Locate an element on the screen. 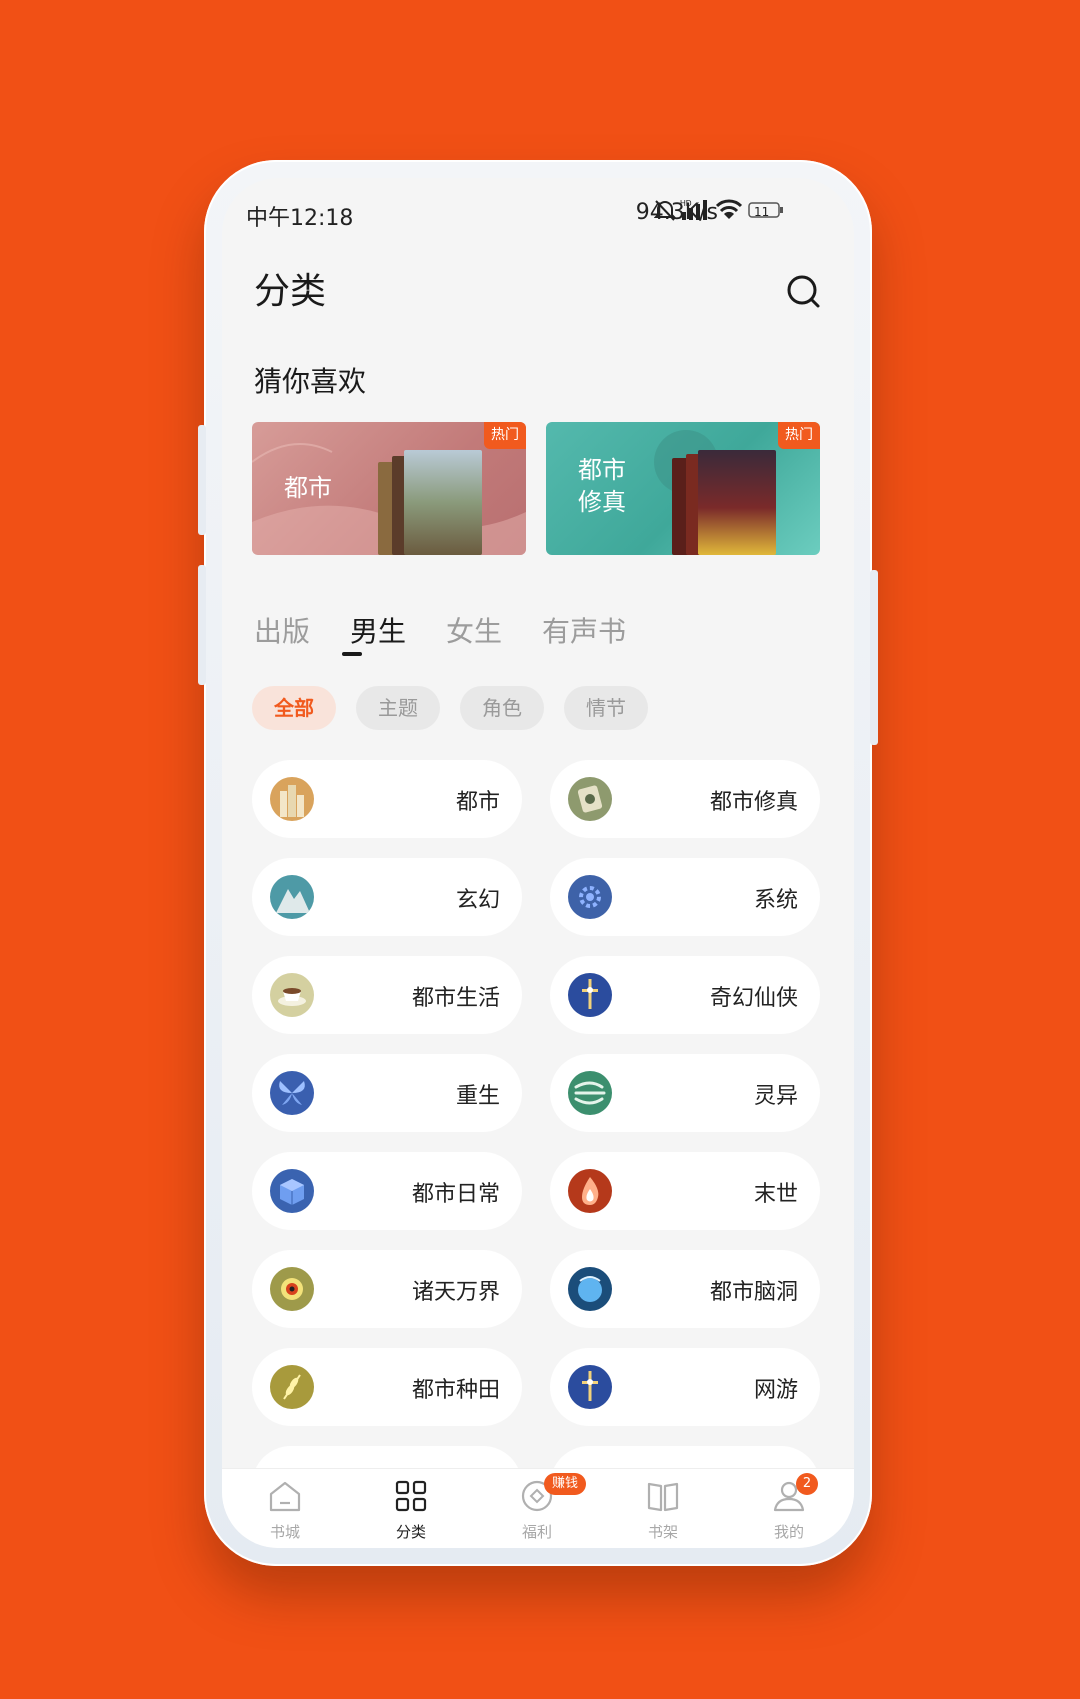  globe-icon is located at coordinates (590, 1289).